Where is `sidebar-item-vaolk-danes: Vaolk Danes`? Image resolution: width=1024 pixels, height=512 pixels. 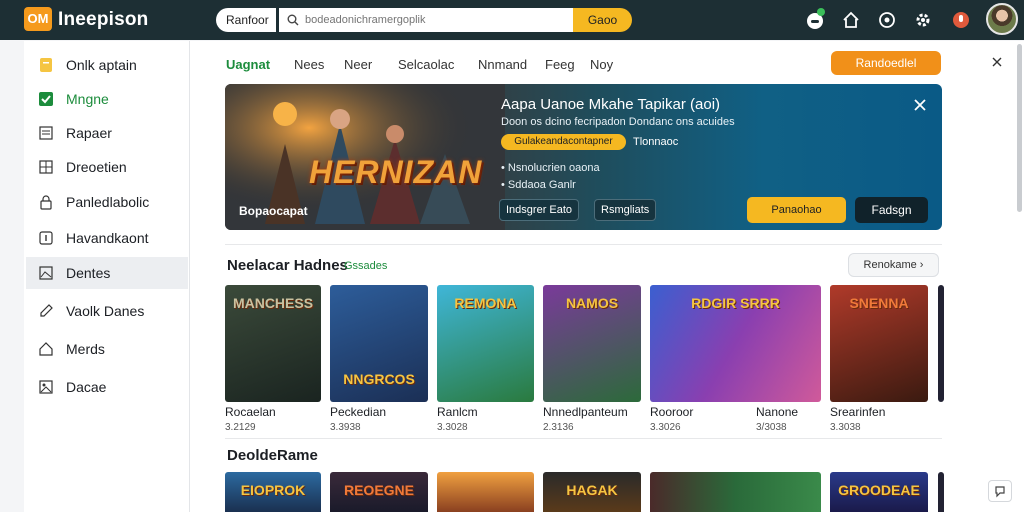
sidebar-item-vaolk-danes: Vaolk Danes is located at coordinates (107, 311).